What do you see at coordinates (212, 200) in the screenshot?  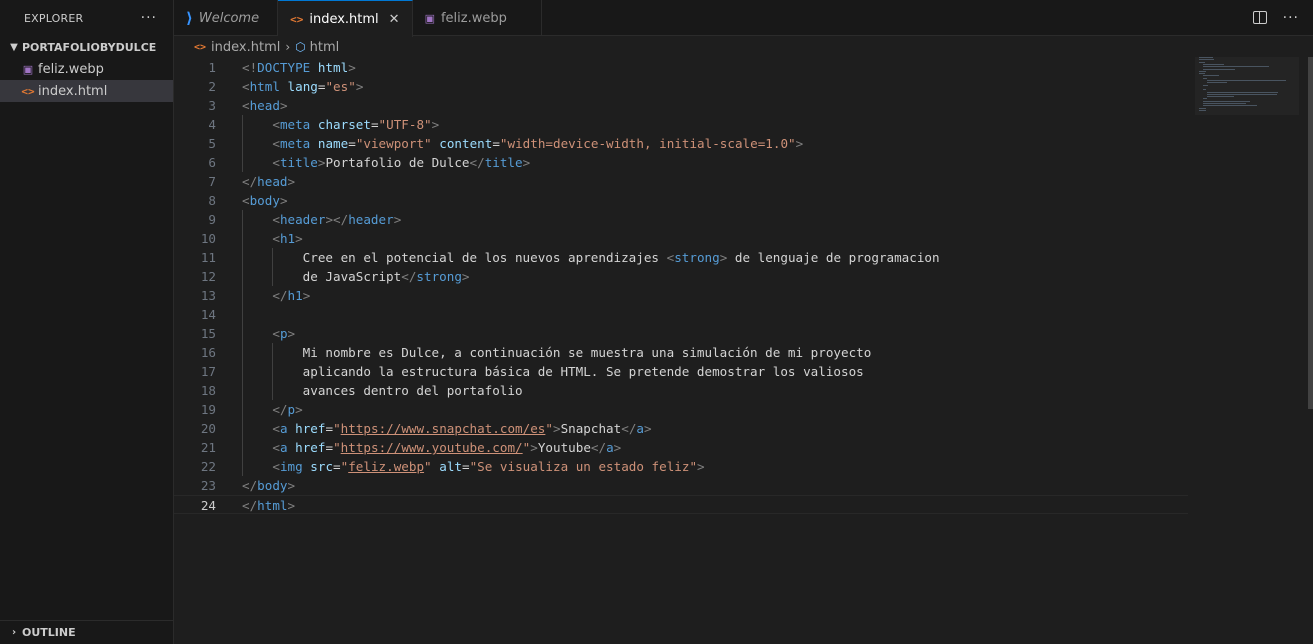 I see `line-number: 8` at bounding box center [212, 200].